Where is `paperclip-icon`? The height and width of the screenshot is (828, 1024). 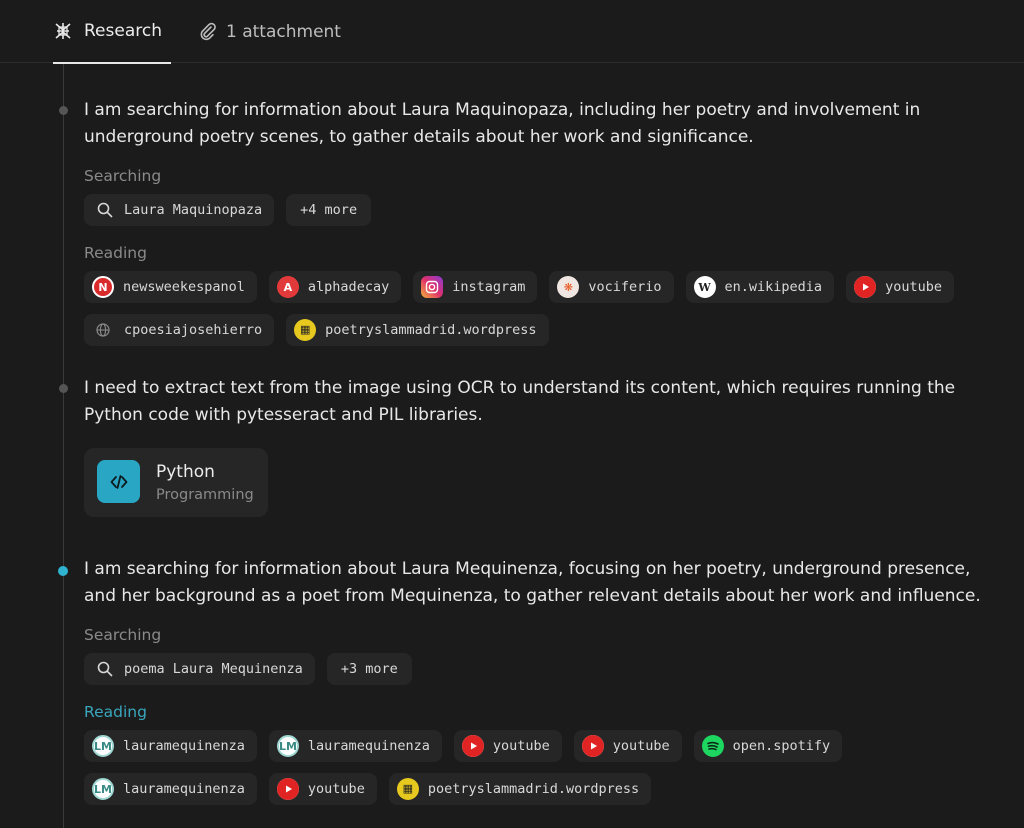
paperclip-icon is located at coordinates (208, 32).